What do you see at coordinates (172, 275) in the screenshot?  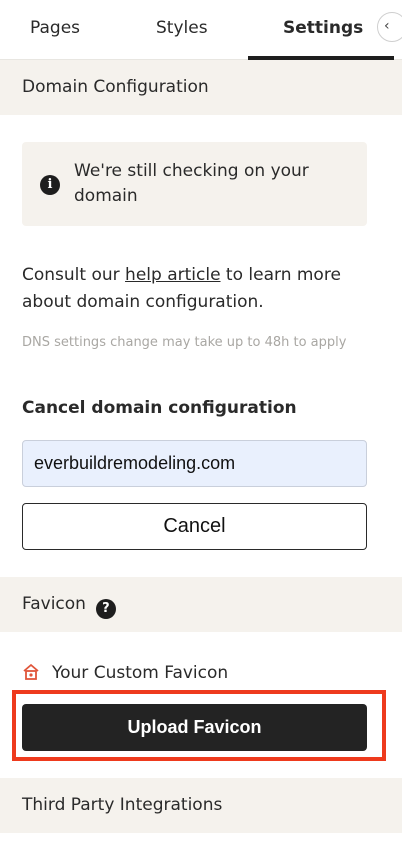 I see `help-article-link: help article` at bounding box center [172, 275].